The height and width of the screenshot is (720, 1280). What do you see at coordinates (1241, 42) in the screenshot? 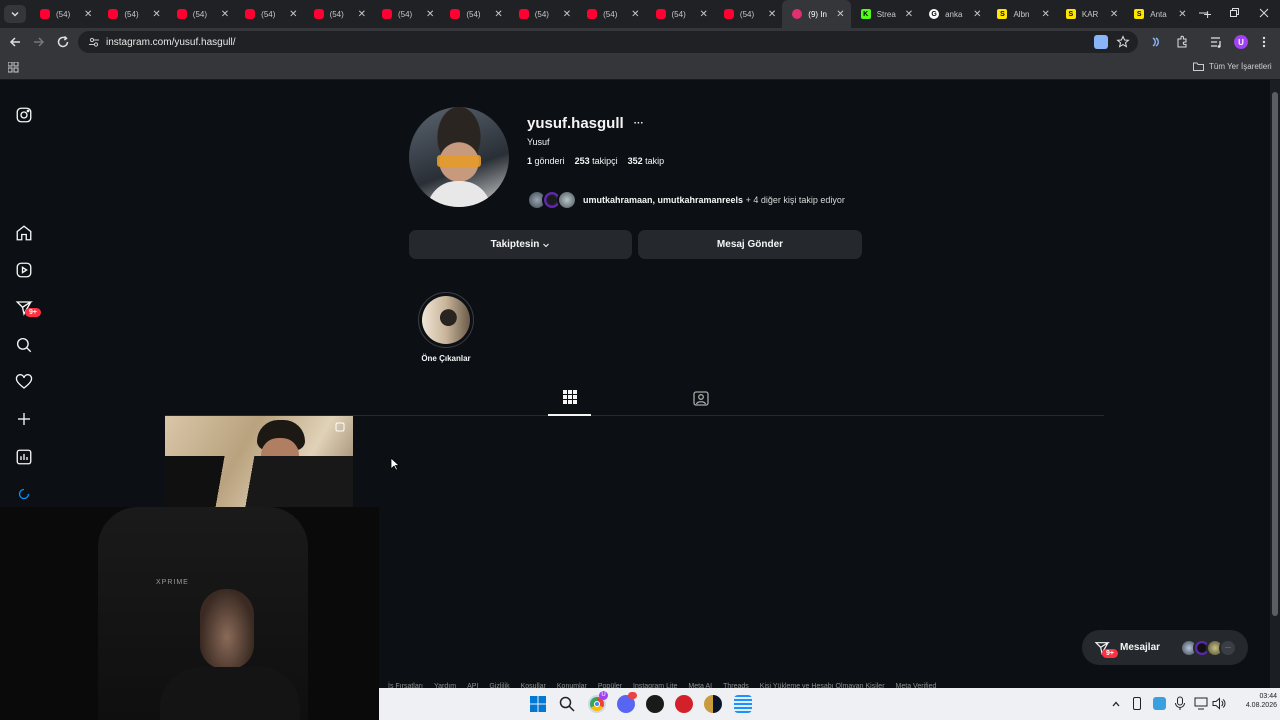
I see `profile-avatar: U` at bounding box center [1241, 42].